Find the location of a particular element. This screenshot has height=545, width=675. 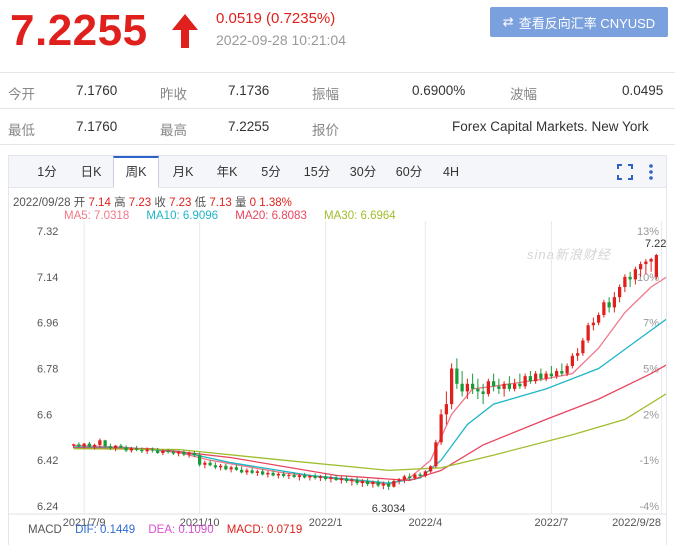

x-tick-label: 2022/7 is located at coordinates (552, 523).